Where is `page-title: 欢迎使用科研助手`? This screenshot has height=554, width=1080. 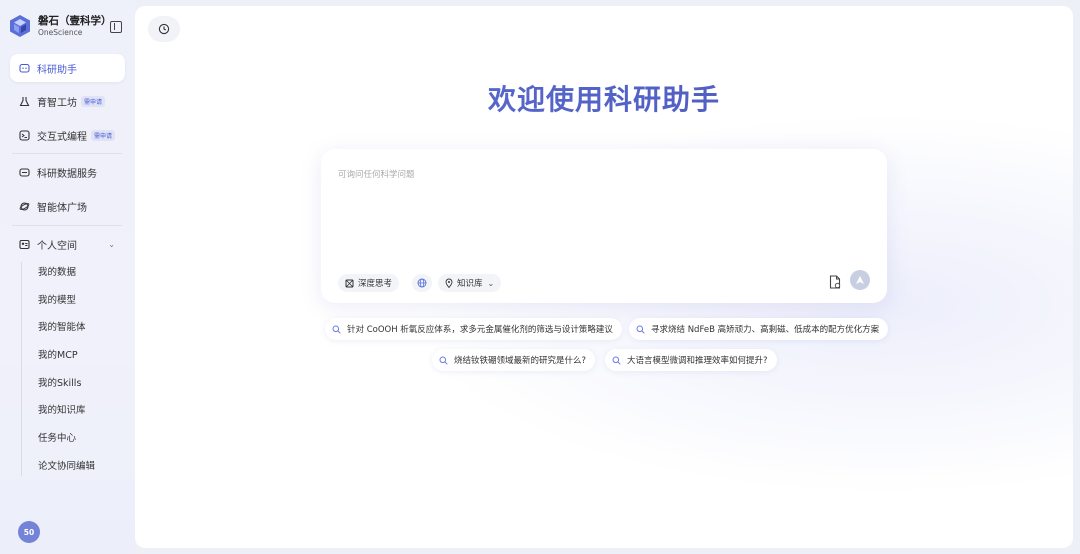 page-title: 欢迎使用科研助手 is located at coordinates (604, 98).